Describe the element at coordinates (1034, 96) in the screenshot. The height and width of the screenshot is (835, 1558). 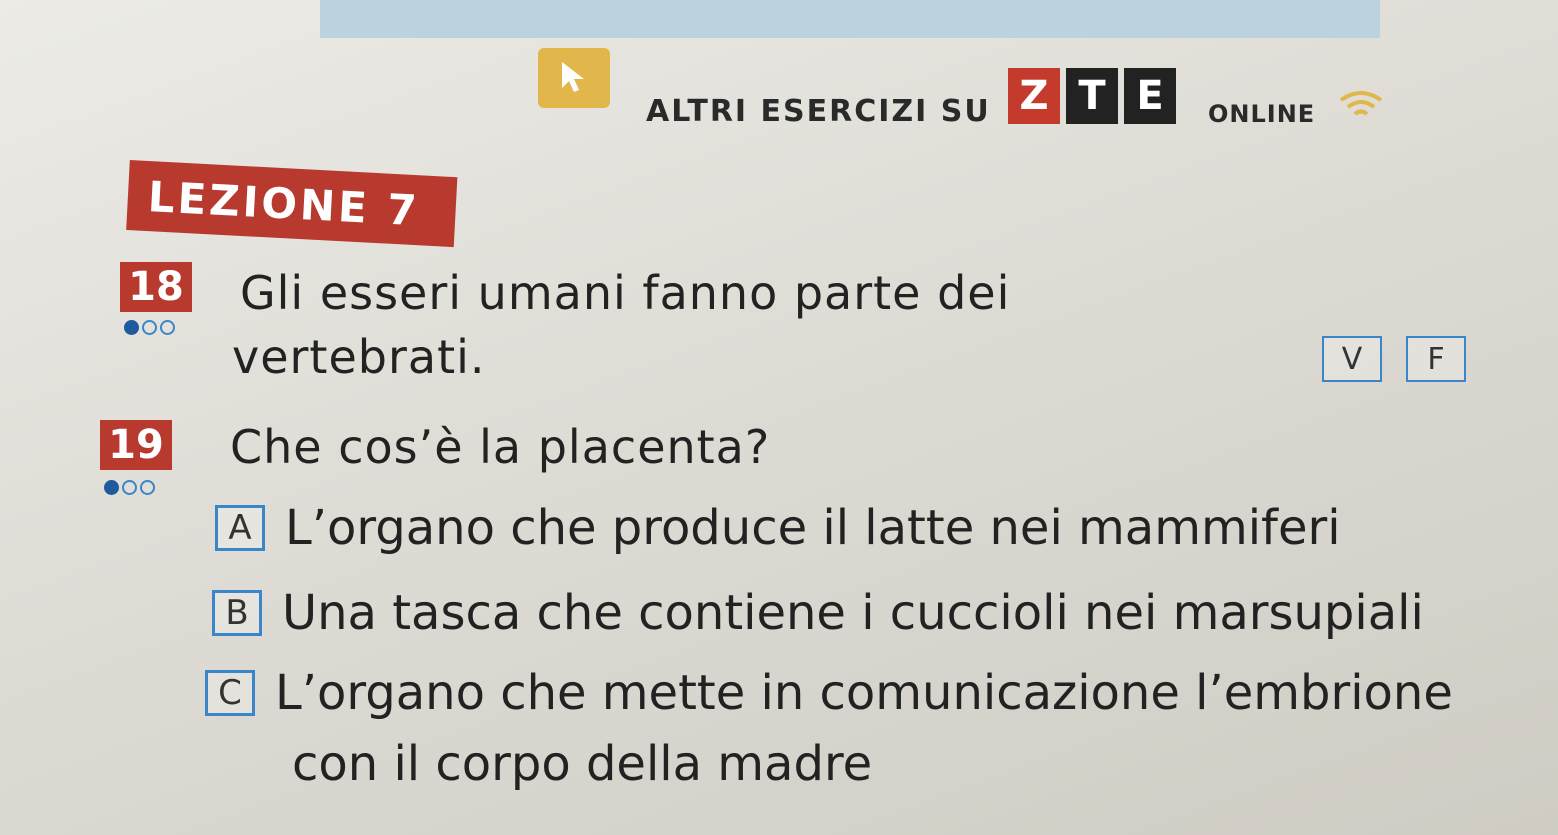
I see `logo-letter-z: Z` at that location.